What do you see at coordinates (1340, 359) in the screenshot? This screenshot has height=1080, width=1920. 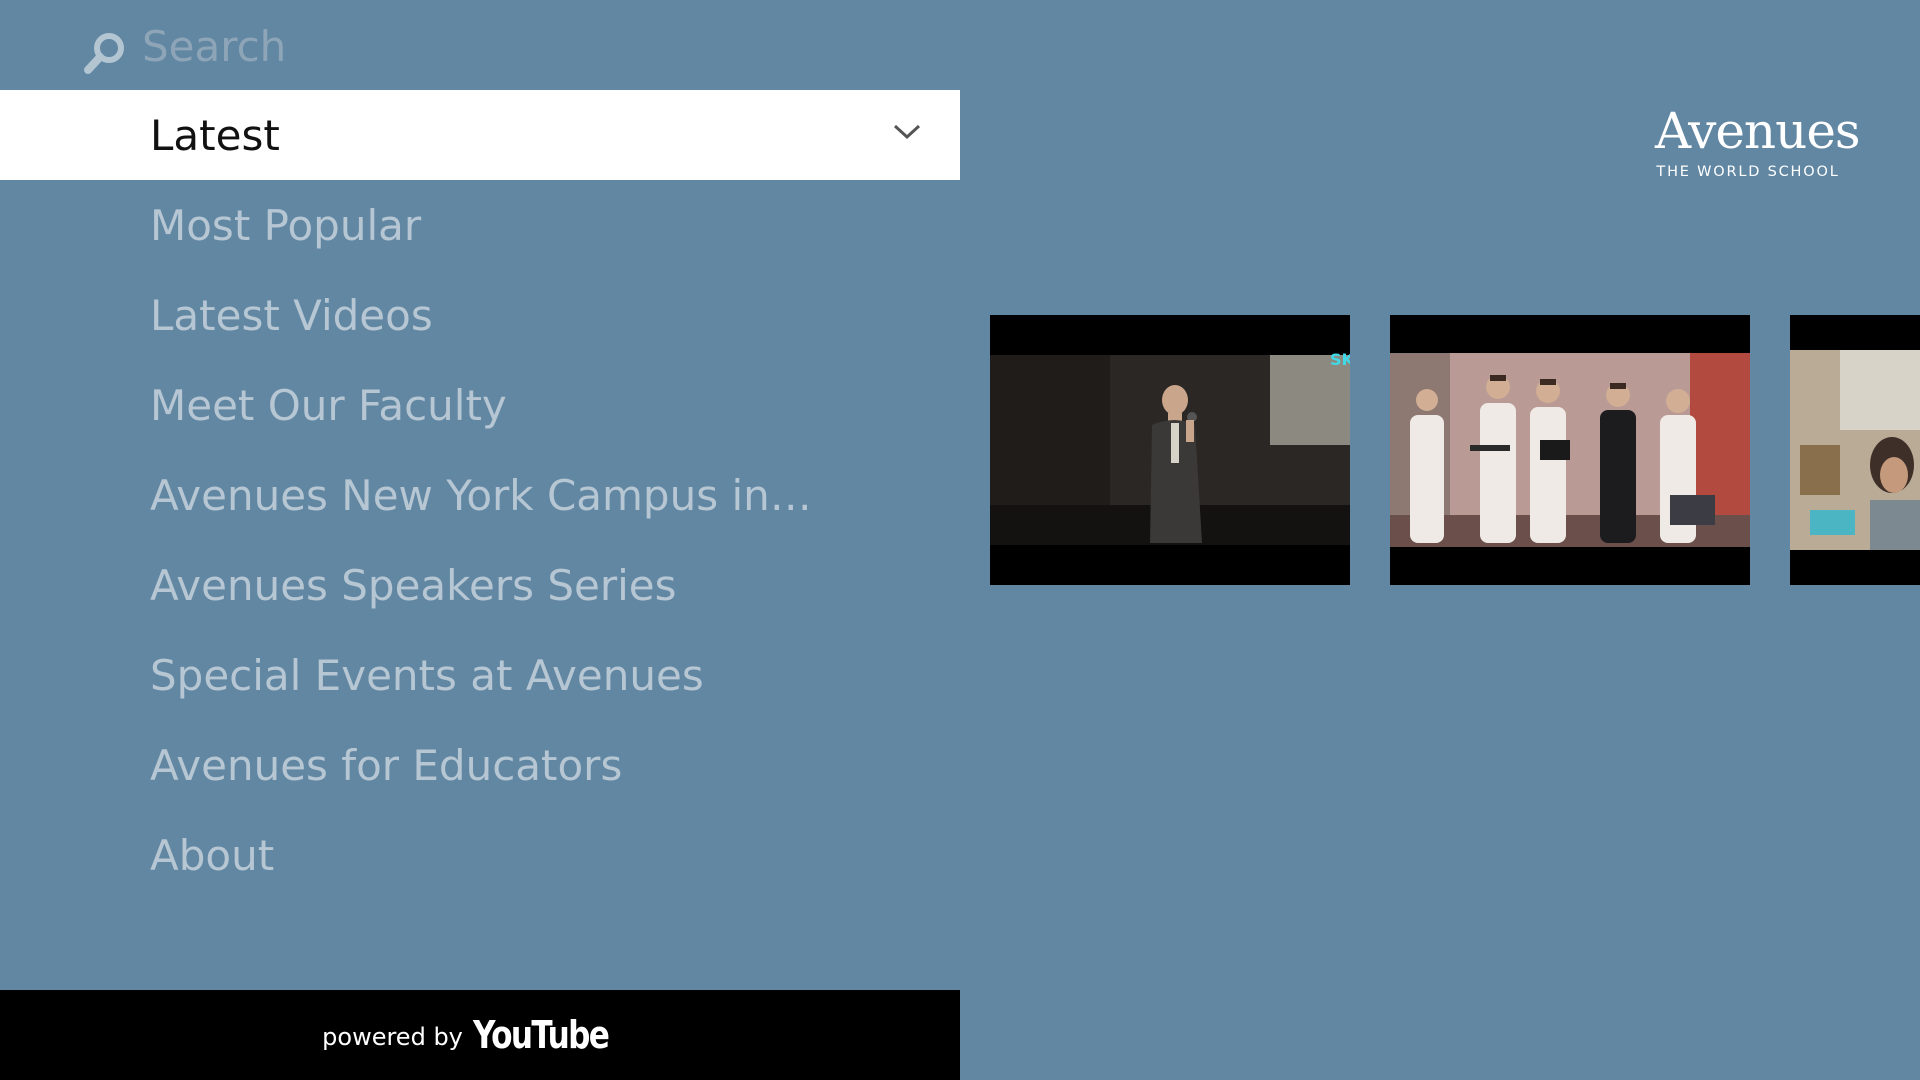 I see `thumbnail-overlay-text: SK` at bounding box center [1340, 359].